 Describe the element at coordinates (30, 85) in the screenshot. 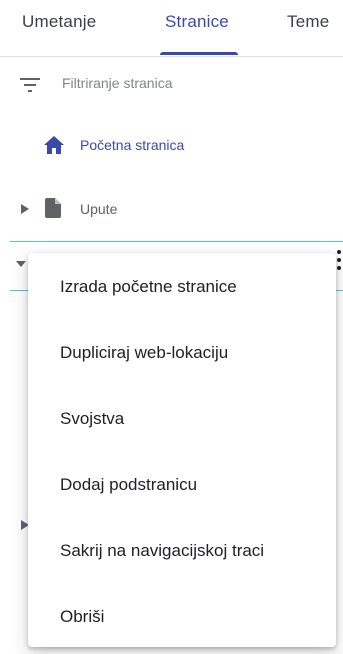

I see `filter-icon` at that location.